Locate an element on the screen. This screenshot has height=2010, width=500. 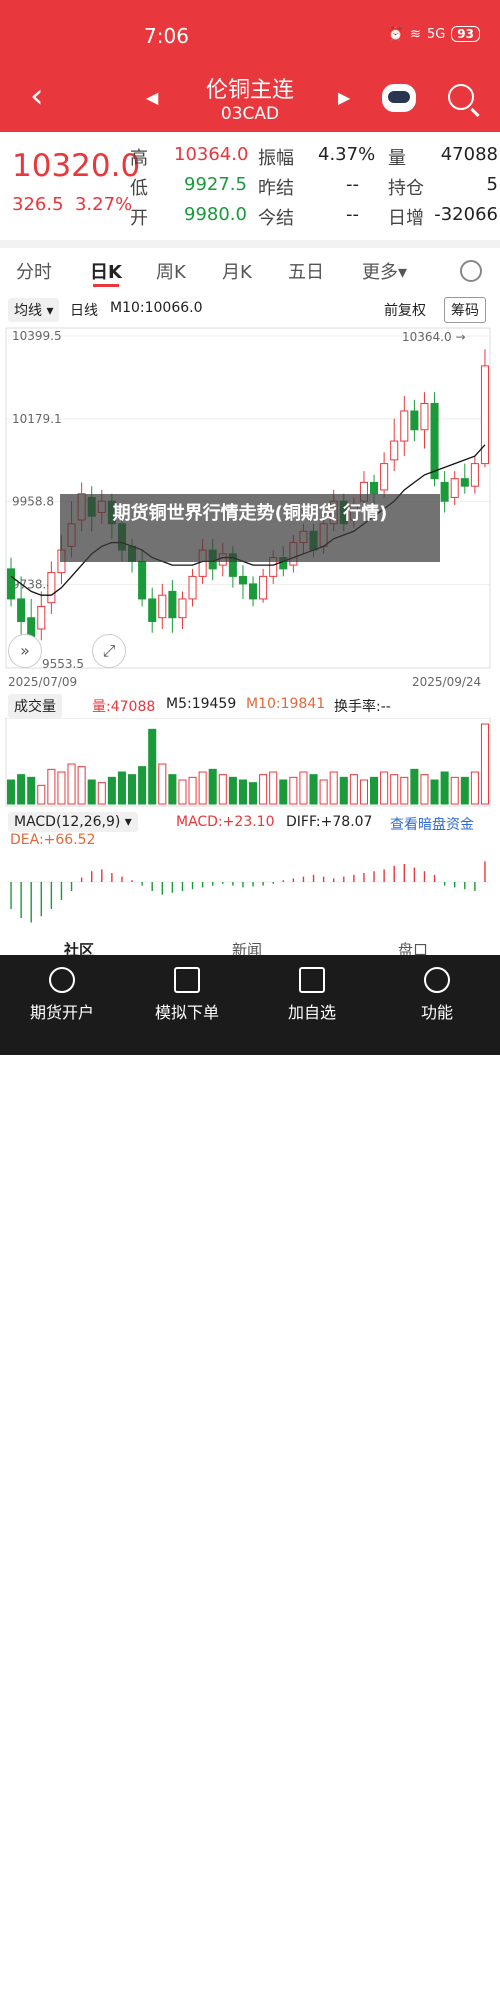
tab-monthly-k: 月K is located at coordinates (237, 271).